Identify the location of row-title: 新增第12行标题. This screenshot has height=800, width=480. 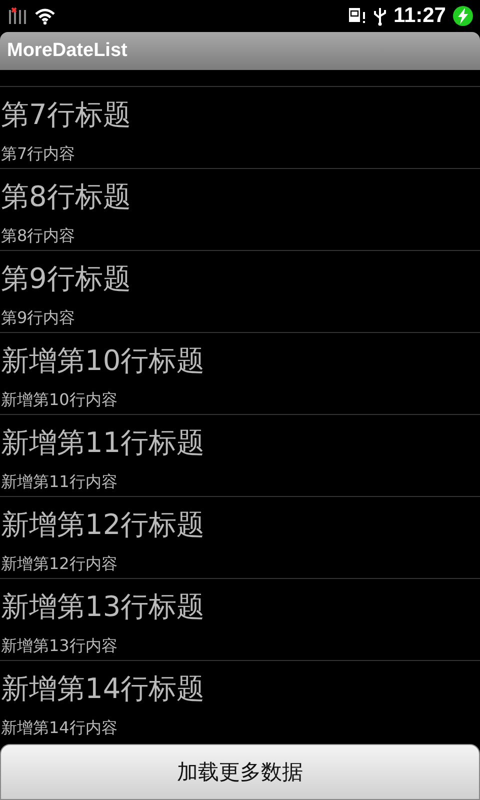
(103, 525).